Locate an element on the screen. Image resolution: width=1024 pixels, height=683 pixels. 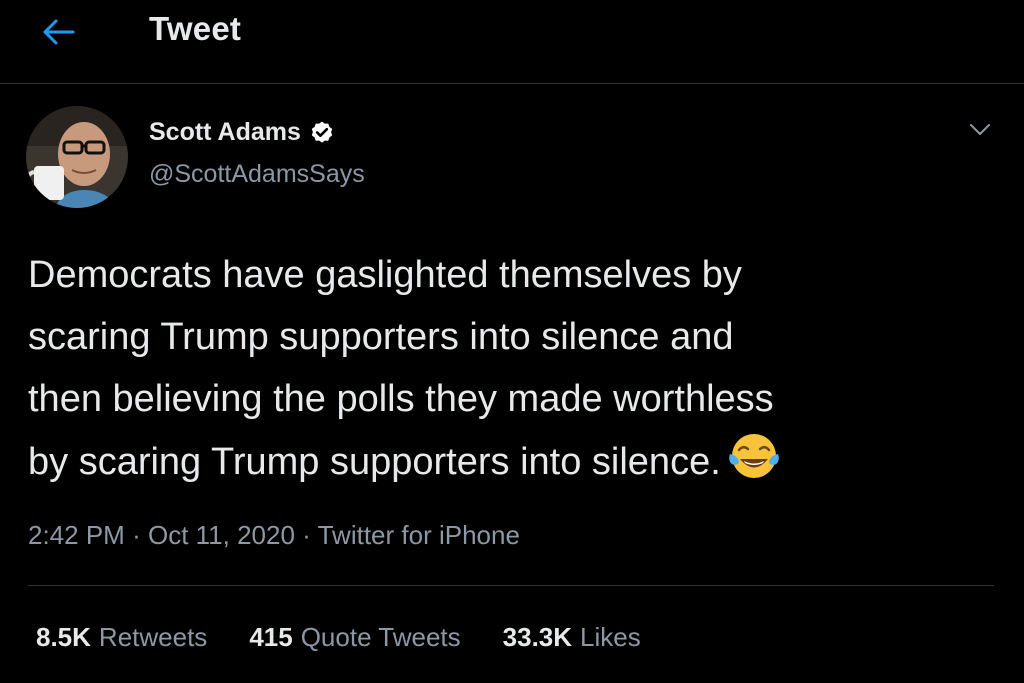
author-name-row: Scott Adams is located at coordinates (242, 132).